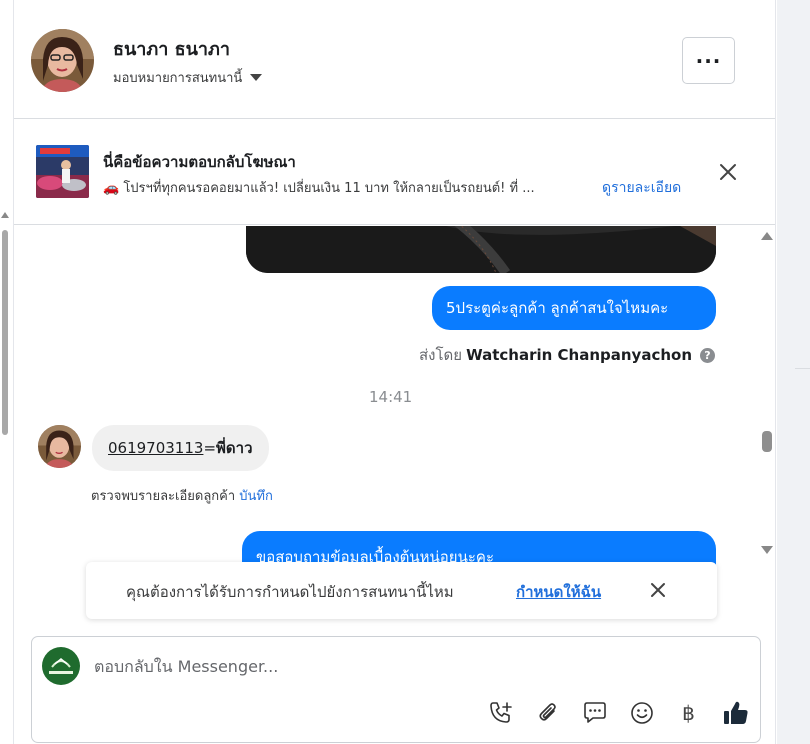  I want to click on page-avatar, so click(61, 666).